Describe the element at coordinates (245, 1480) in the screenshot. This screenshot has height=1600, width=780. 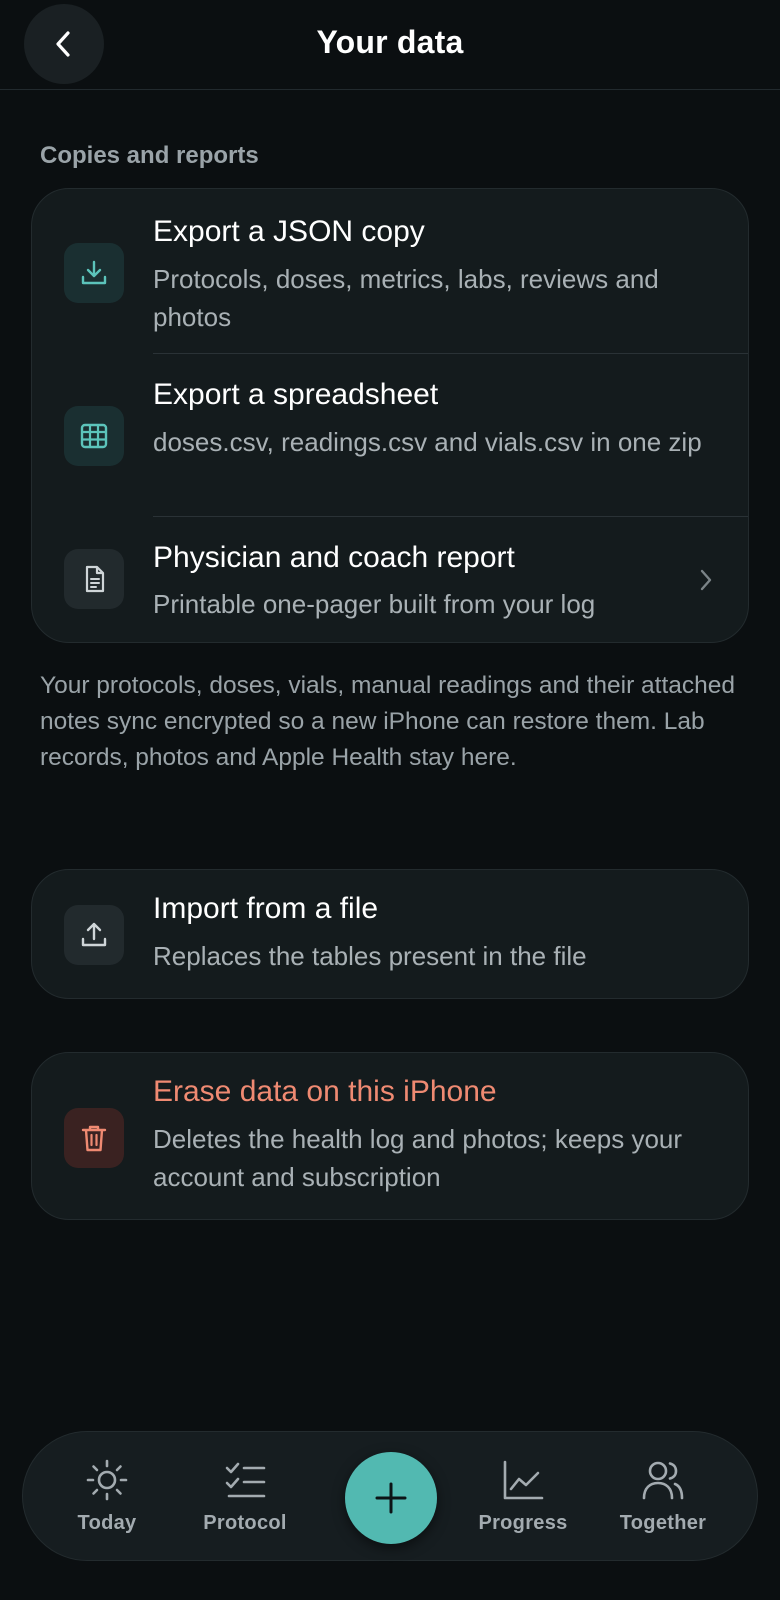
I see `checklist-icon` at that location.